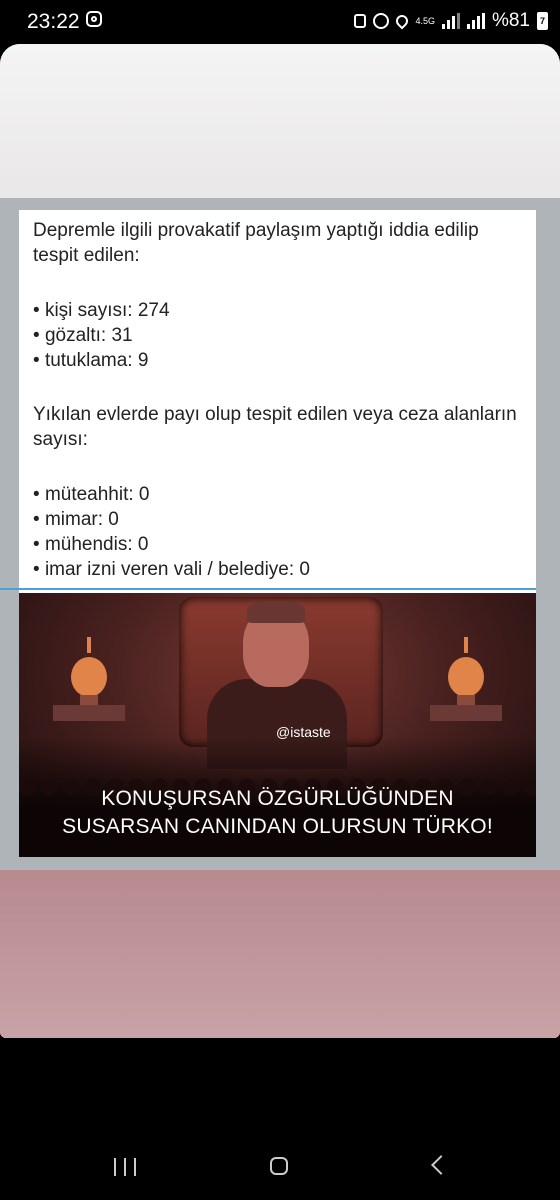 The image size is (560, 1200). I want to click on signal-icon, so click(450, 21).